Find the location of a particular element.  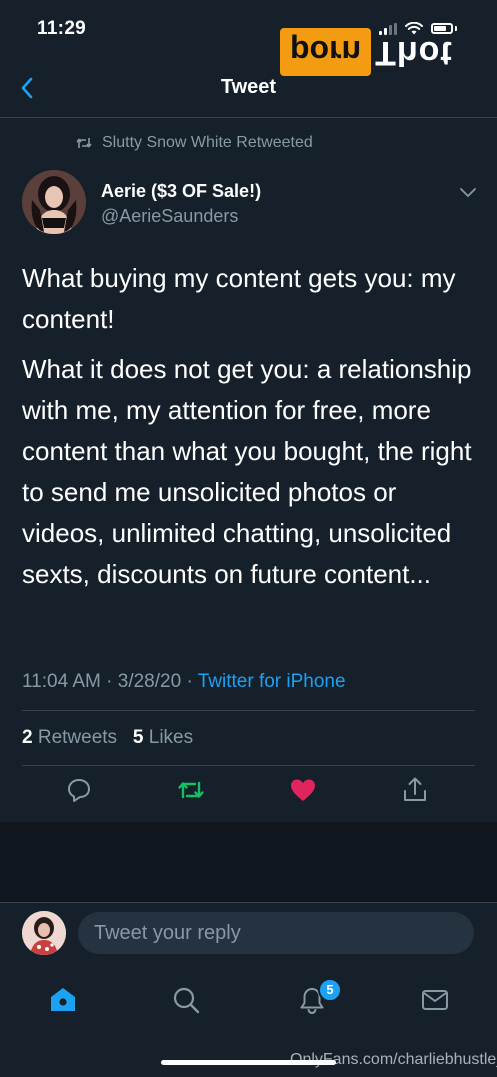

retweet-context-label: Slutty Snow White Retweeted is located at coordinates (207, 142).